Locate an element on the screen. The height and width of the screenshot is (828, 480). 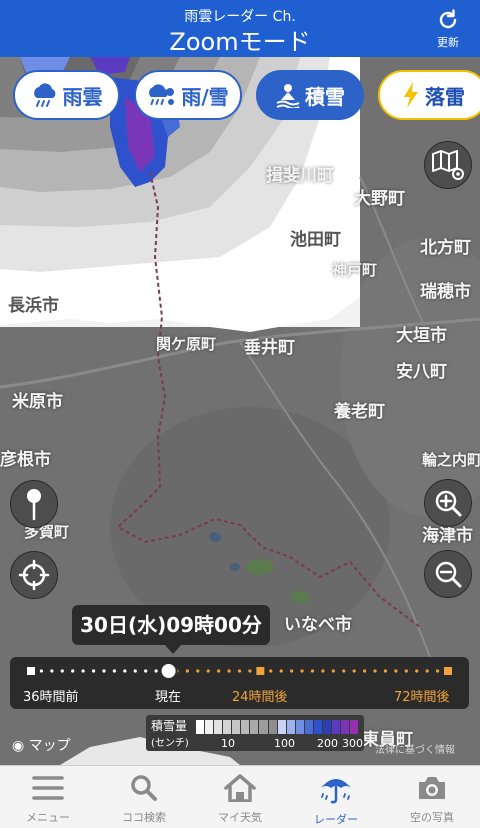
zoom-in-button is located at coordinates (448, 503).